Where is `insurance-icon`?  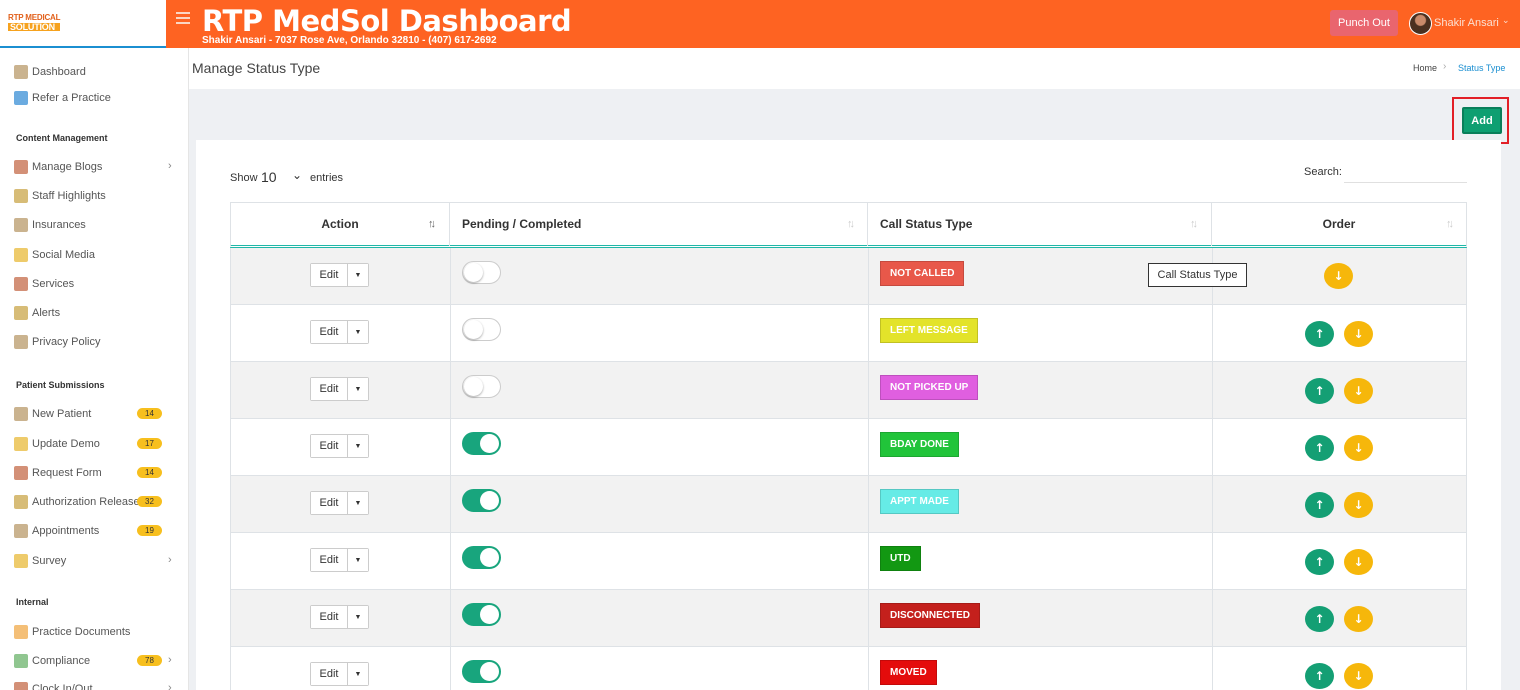 insurance-icon is located at coordinates (21, 225).